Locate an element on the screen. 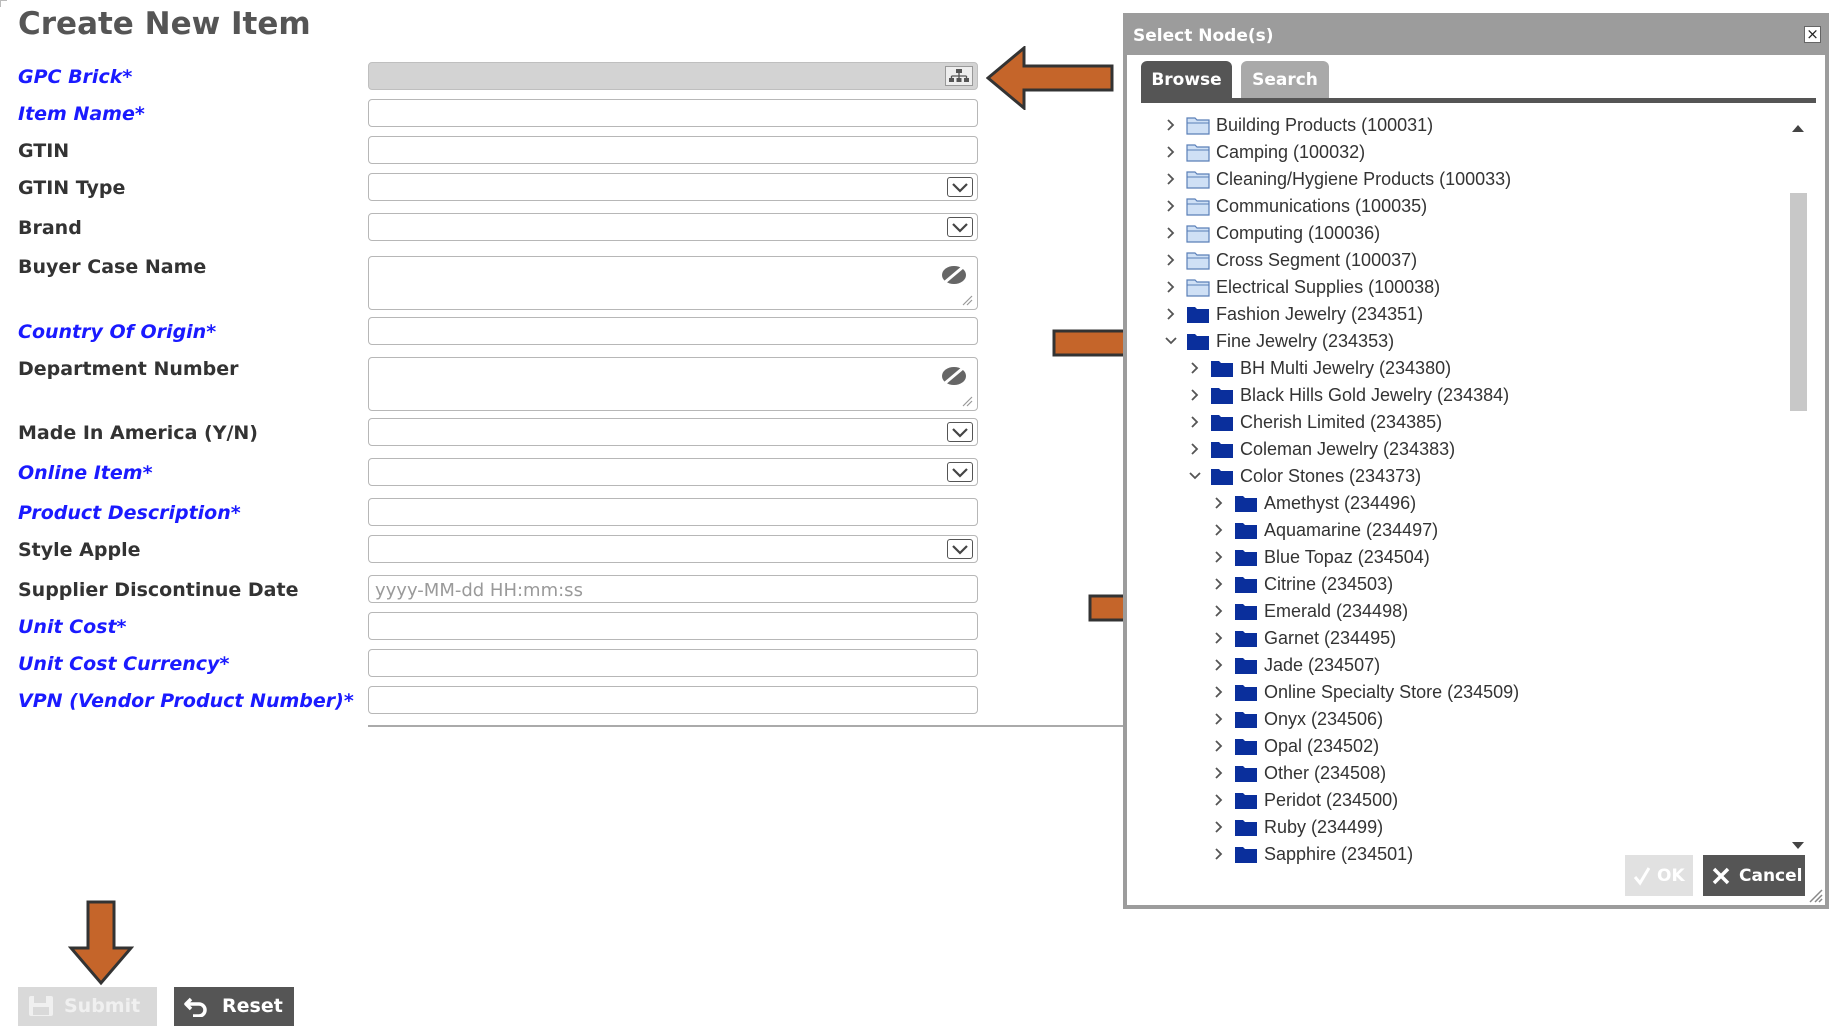 The width and height of the screenshot is (1833, 1026). tree-node: Ruby (234499) is located at coordinates (1297, 827).